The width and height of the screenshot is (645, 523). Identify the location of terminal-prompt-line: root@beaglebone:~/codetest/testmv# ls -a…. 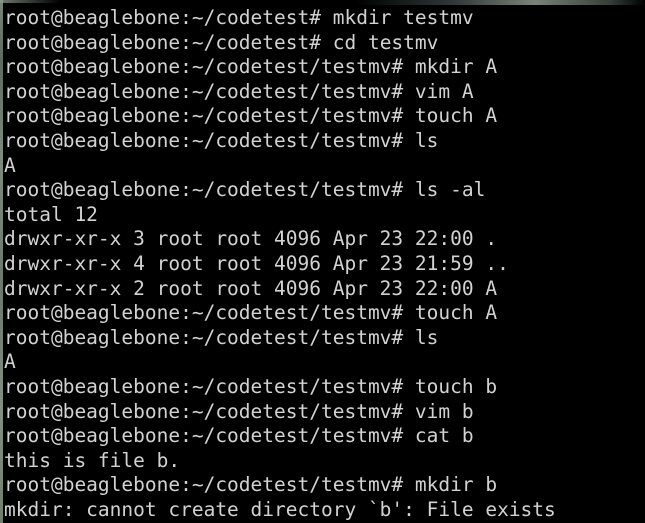
(324, 190).